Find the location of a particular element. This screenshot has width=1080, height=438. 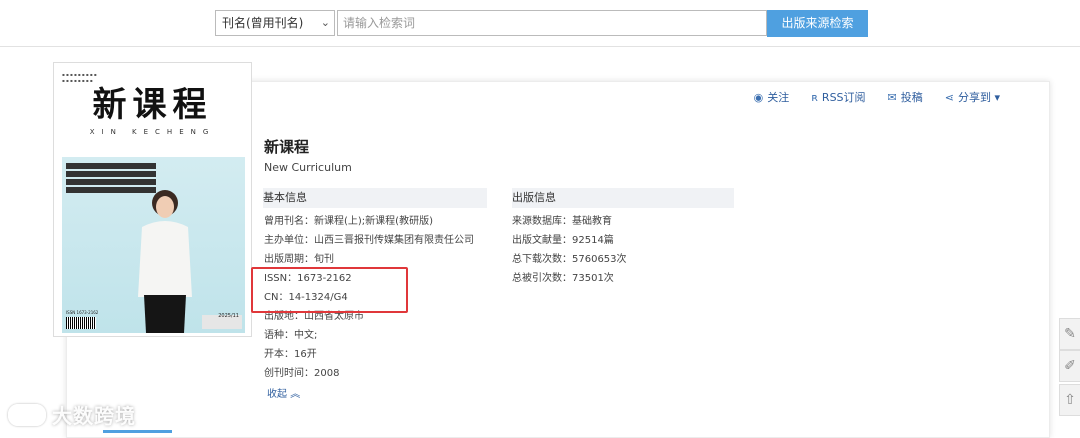

rss-icon: ʀ is located at coordinates (814, 97).